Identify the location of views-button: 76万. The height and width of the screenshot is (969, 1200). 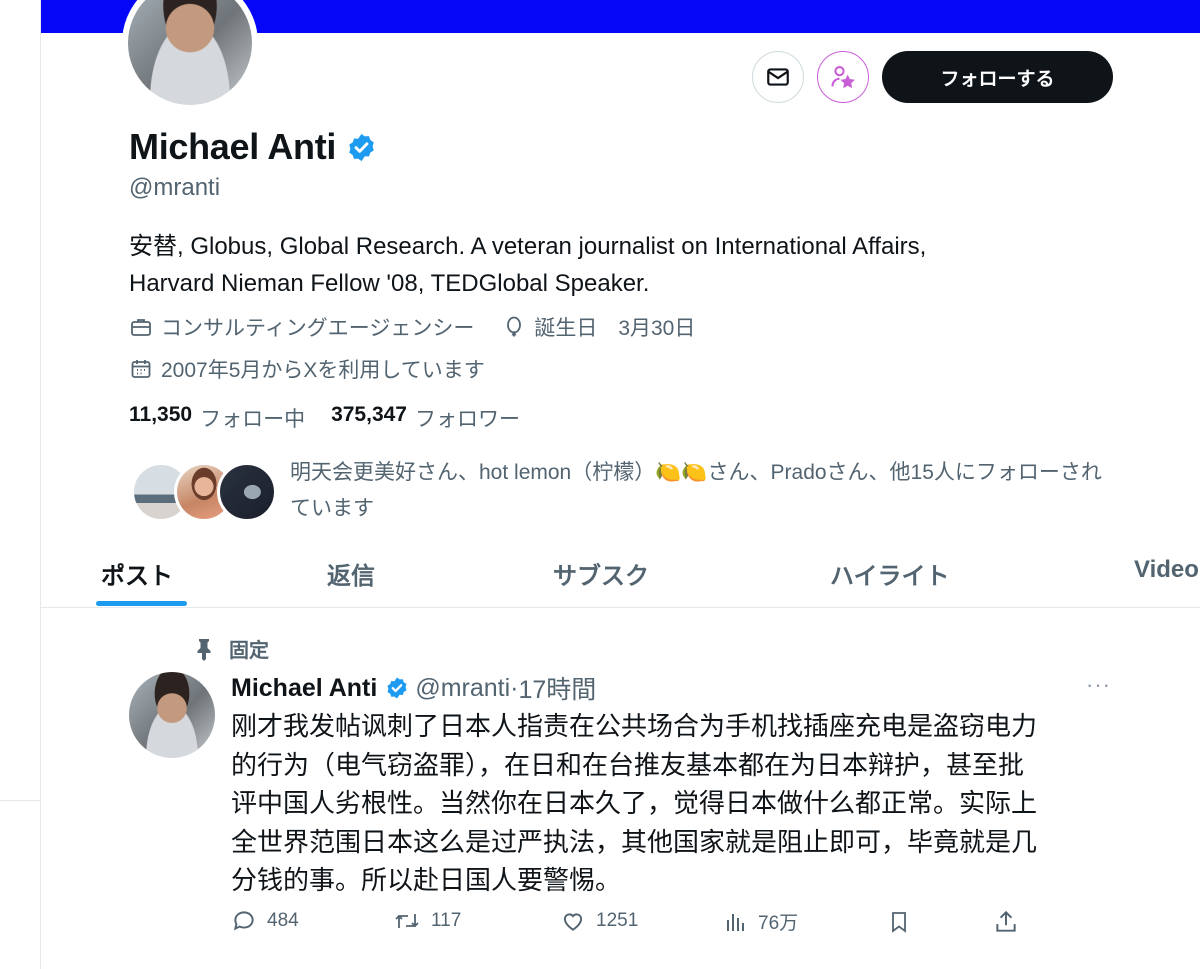
(761, 921).